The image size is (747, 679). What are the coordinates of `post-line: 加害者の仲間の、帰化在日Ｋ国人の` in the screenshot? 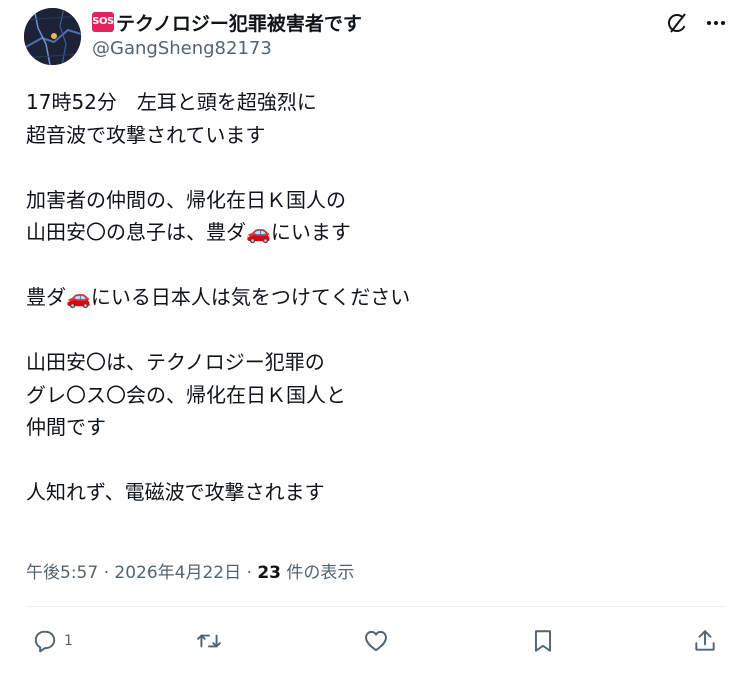 It's located at (186, 199).